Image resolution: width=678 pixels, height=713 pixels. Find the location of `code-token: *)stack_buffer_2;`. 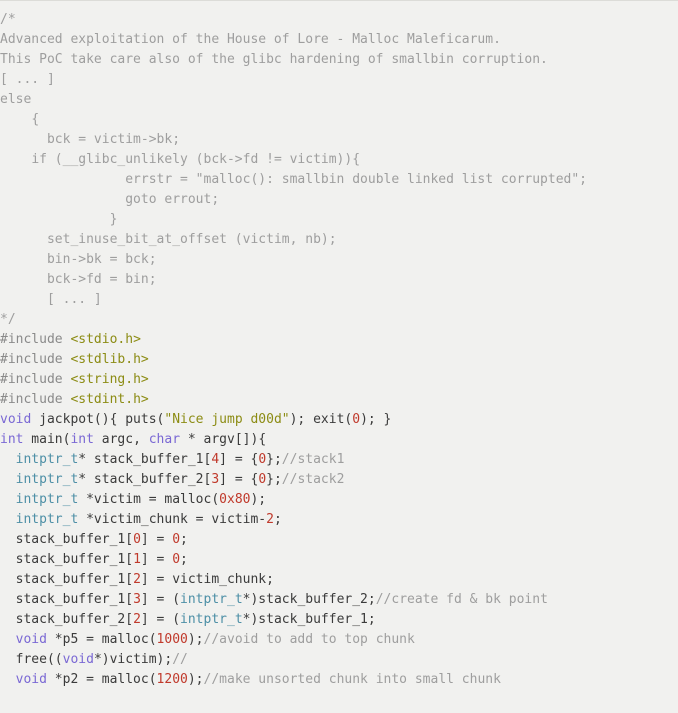

code-token: *)stack_buffer_2; is located at coordinates (309, 599).